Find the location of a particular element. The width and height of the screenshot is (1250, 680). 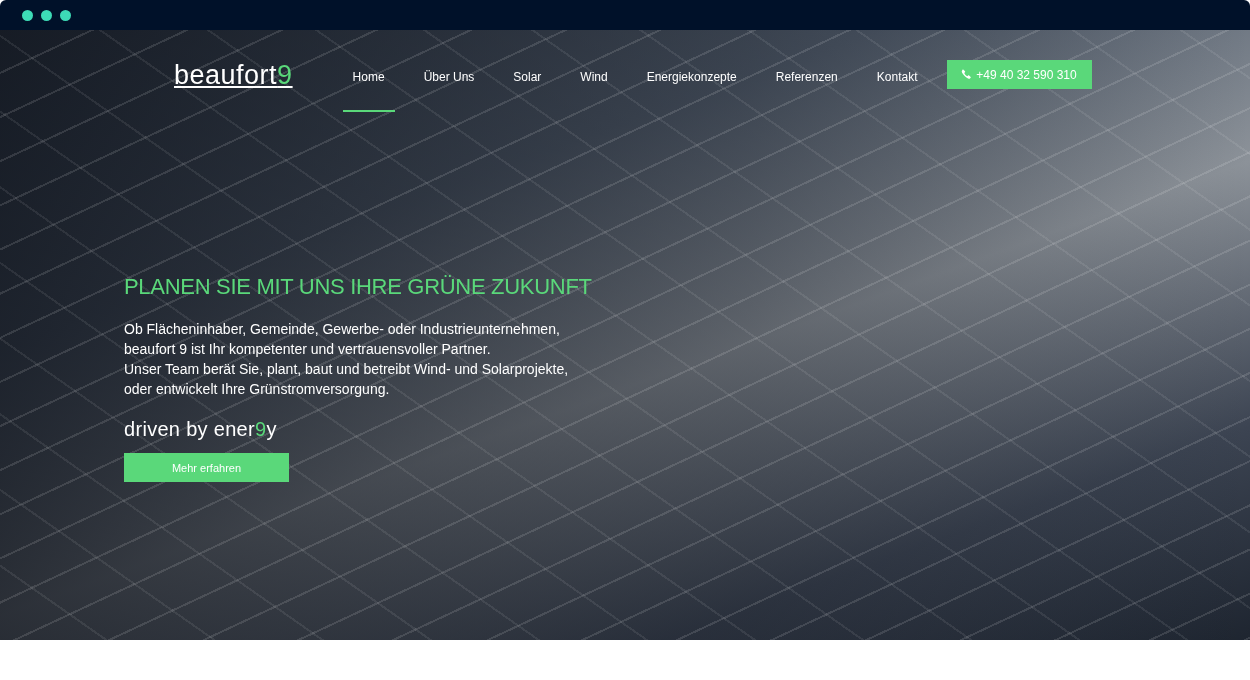

nav-link: Kontakt is located at coordinates (897, 86).